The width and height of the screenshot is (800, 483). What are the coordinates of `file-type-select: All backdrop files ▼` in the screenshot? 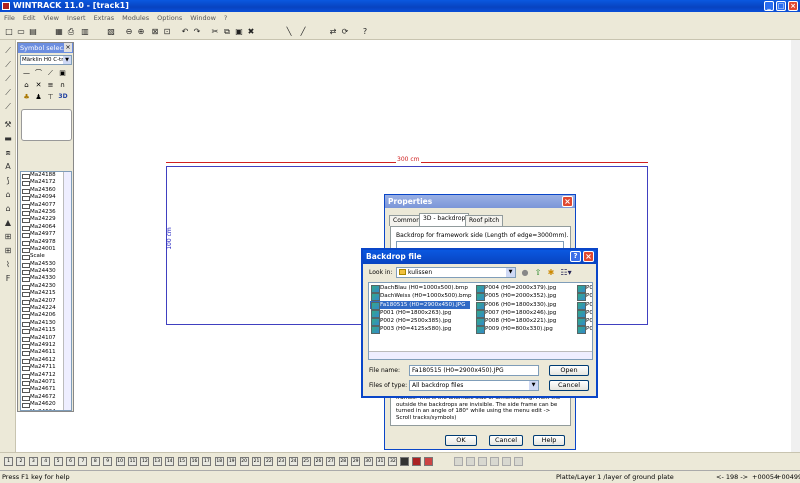 It's located at (474, 385).